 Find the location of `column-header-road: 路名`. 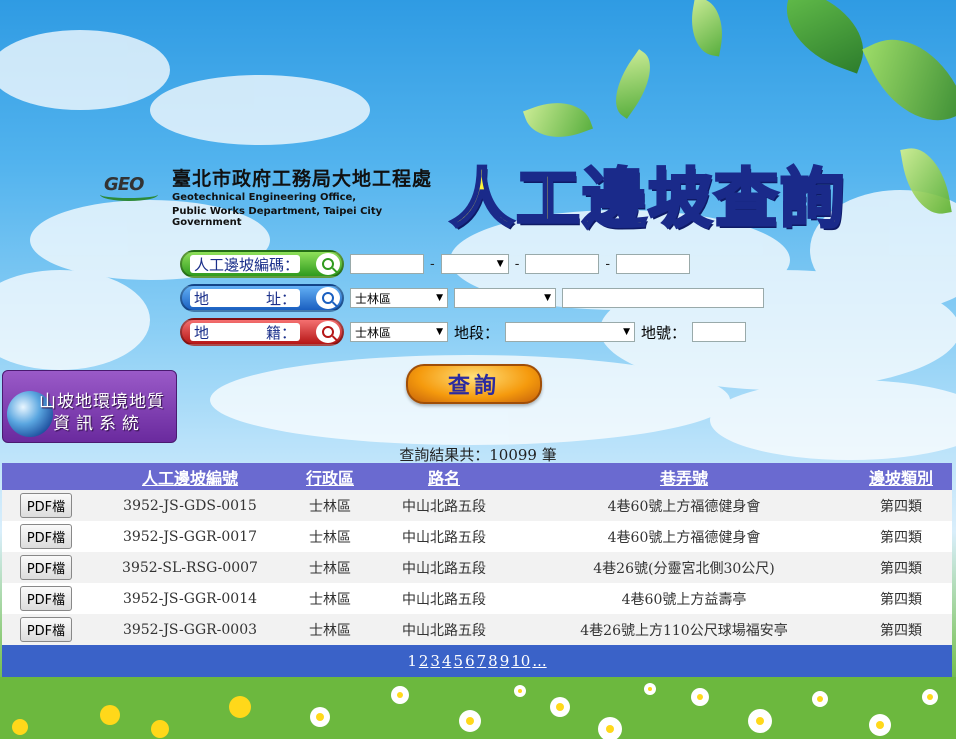

column-header-road: 路名 is located at coordinates (444, 477).